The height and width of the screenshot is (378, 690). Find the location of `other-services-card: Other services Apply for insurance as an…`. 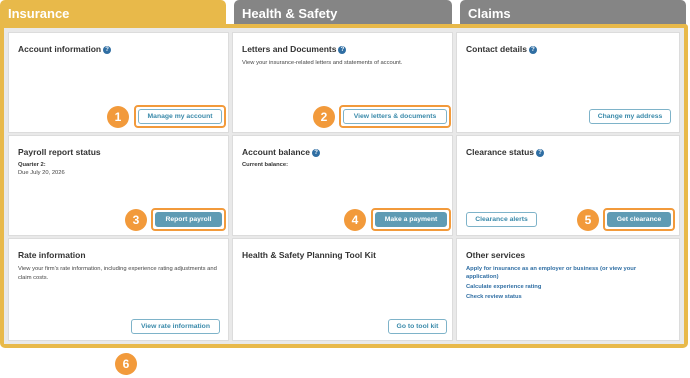

other-services-card: Other services Apply for insurance as an… is located at coordinates (568, 289).